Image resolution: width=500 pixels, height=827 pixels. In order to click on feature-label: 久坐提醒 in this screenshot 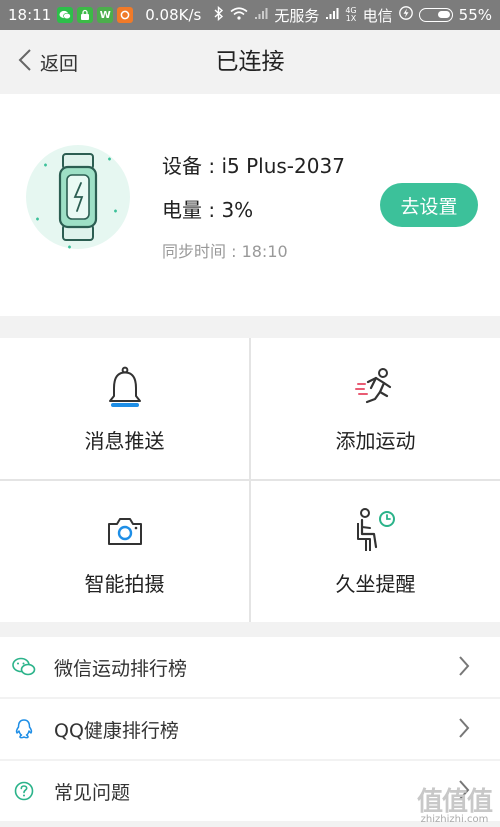, I will do `click(375, 584)`.